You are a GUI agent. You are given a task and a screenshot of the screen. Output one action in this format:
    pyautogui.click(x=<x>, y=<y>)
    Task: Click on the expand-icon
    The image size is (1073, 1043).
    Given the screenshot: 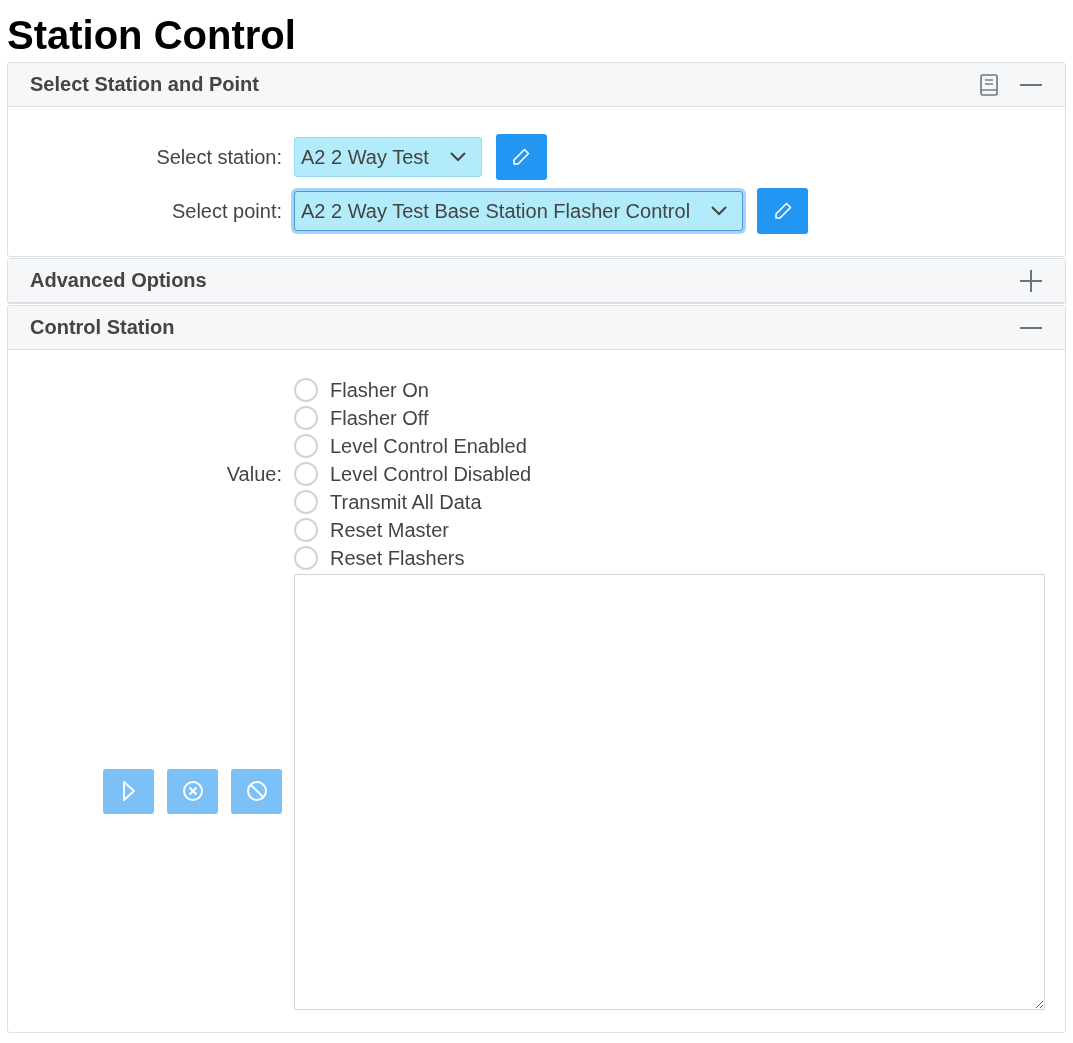 What is the action you would take?
    pyautogui.click(x=1031, y=280)
    